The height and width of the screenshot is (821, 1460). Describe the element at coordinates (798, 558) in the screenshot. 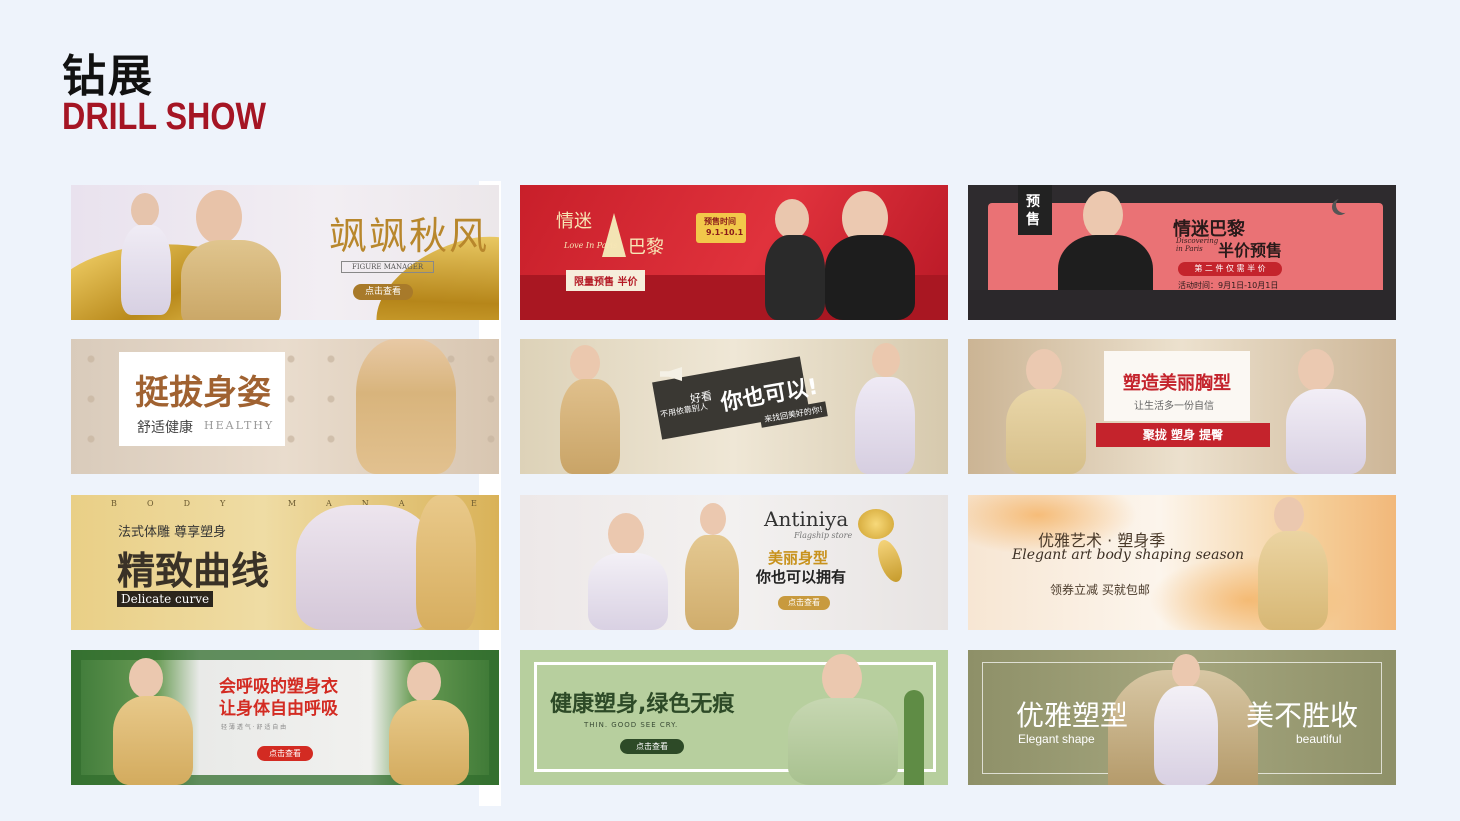

I see `banner-headline-a: 美丽身型` at that location.